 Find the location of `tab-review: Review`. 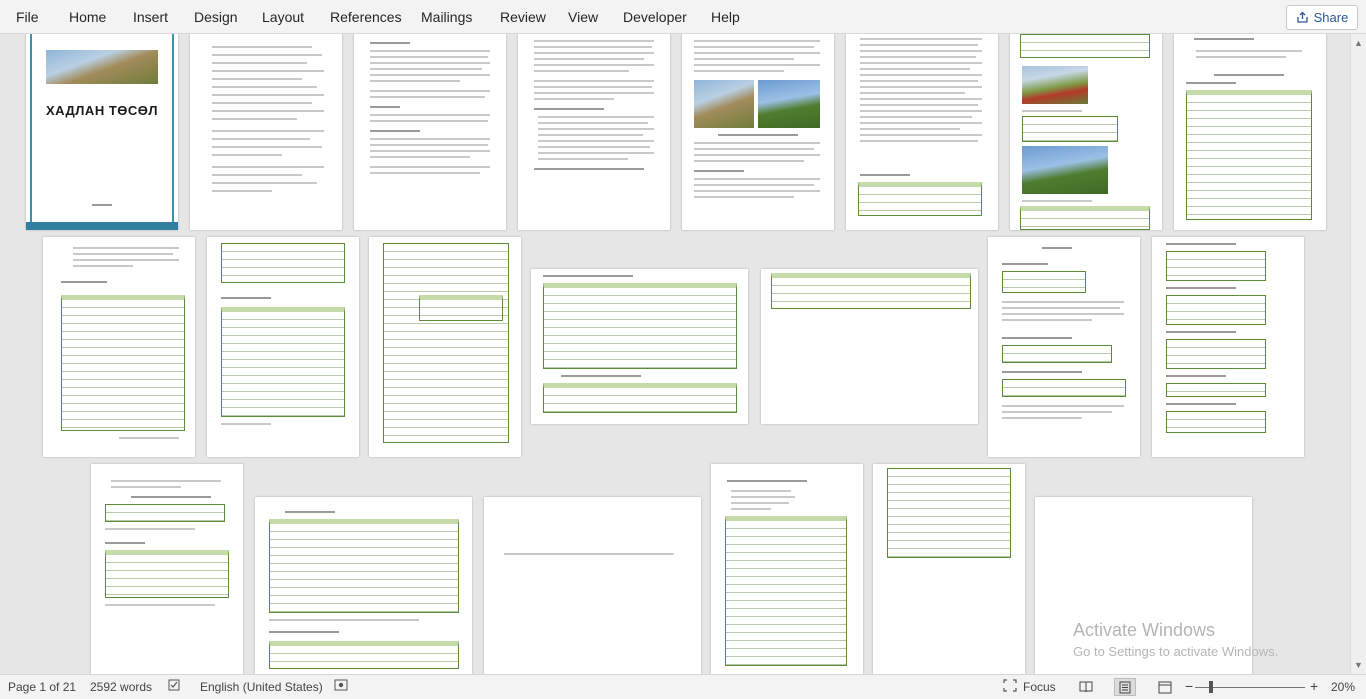

tab-review: Review is located at coordinates (523, 17).